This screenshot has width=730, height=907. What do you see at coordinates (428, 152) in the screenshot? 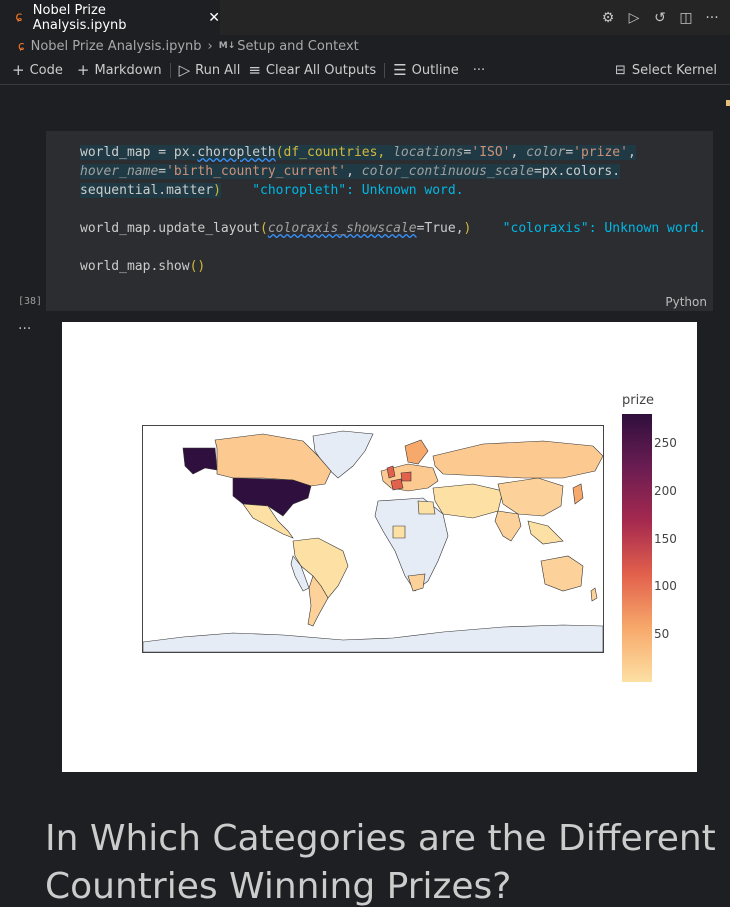
I see `code-token: locations` at bounding box center [428, 152].